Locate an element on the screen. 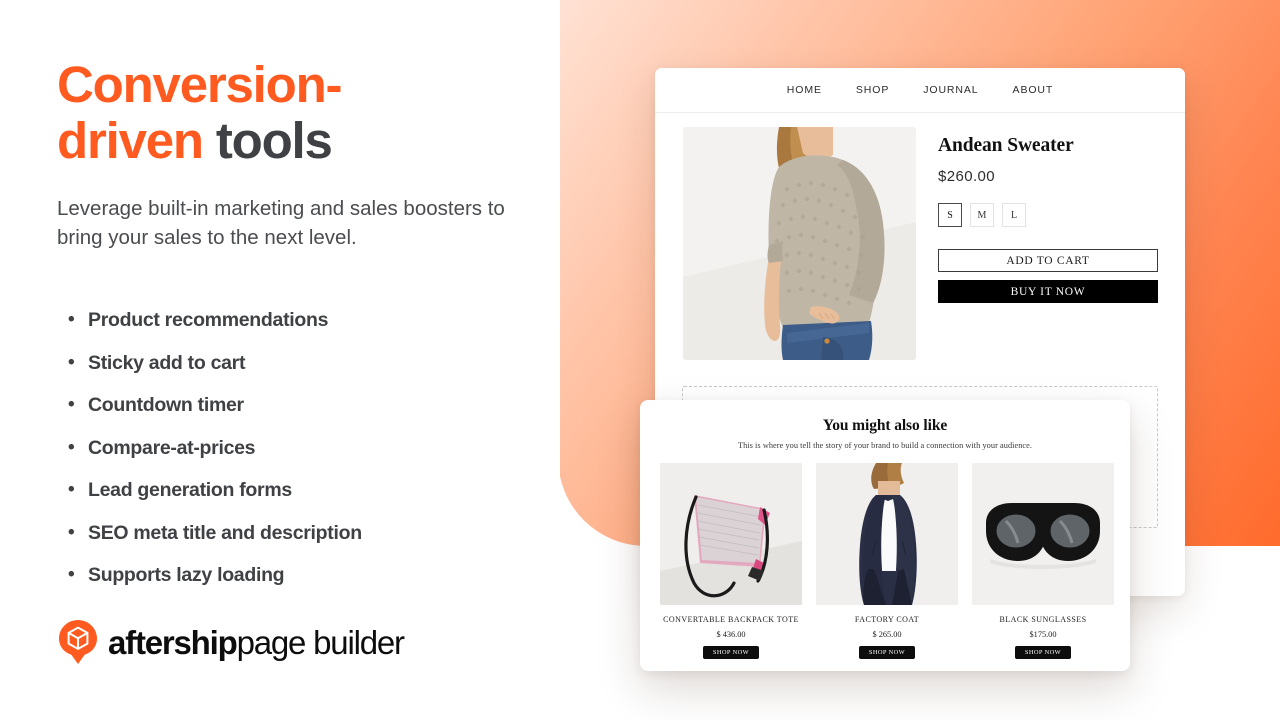 The image size is (1280, 720). product-thumbnail-black-sunglasses is located at coordinates (1043, 534).